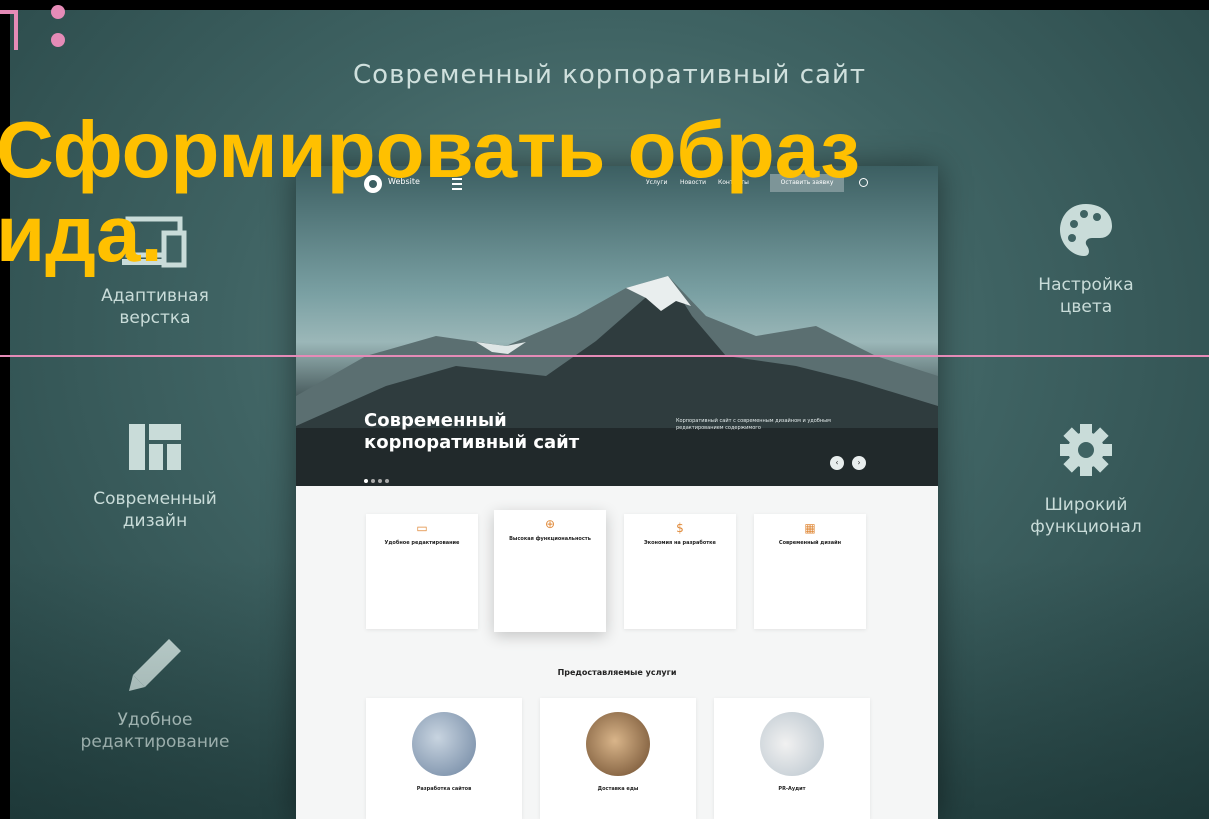 The image size is (1209, 819). Describe the element at coordinates (155, 694) in the screenshot. I see `feature-editing: Удобное редактирование` at that location.